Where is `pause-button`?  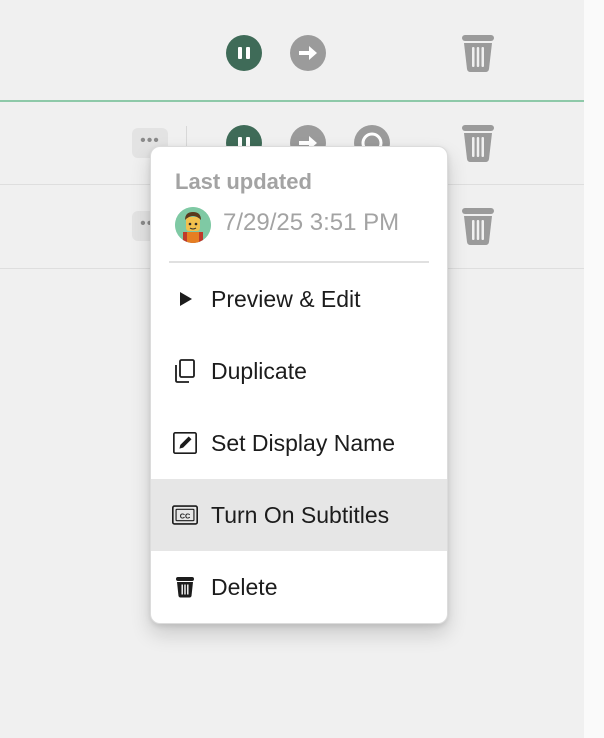
pause-button is located at coordinates (244, 53).